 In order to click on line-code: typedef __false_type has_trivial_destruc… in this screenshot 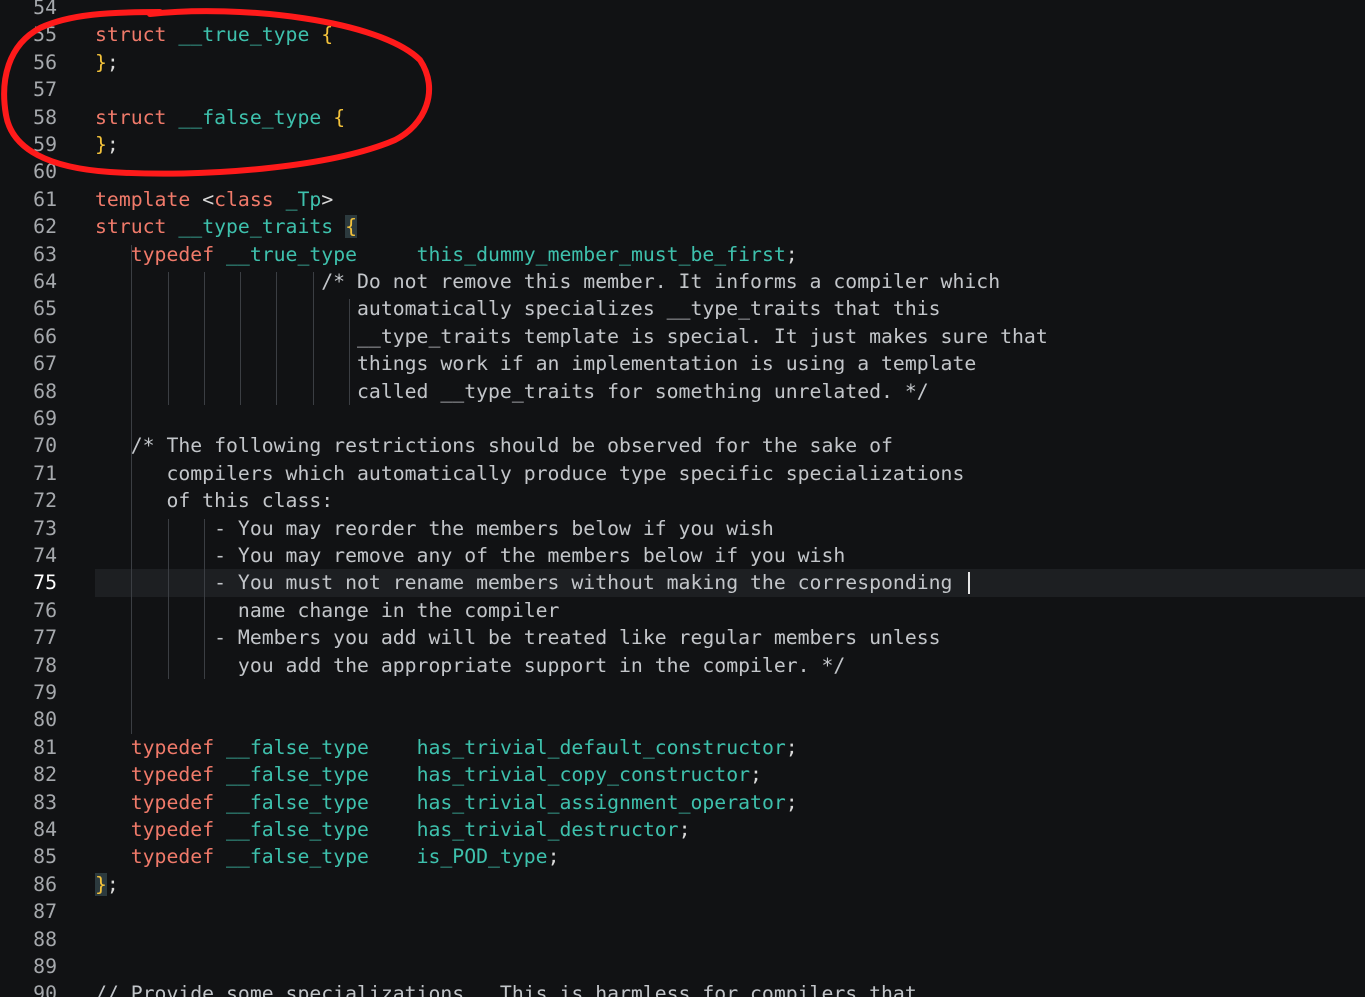, I will do `click(393, 829)`.